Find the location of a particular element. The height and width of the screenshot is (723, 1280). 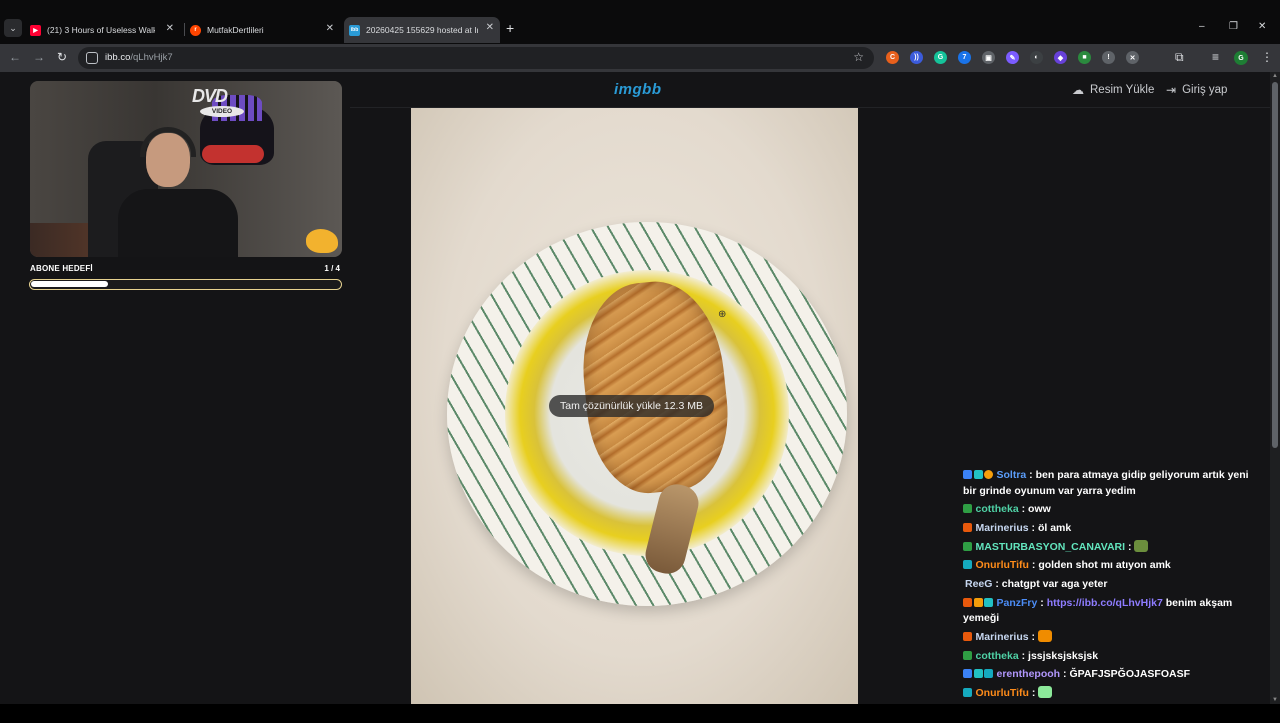

bookmark-star-icon: ☆ is located at coordinates (858, 57).